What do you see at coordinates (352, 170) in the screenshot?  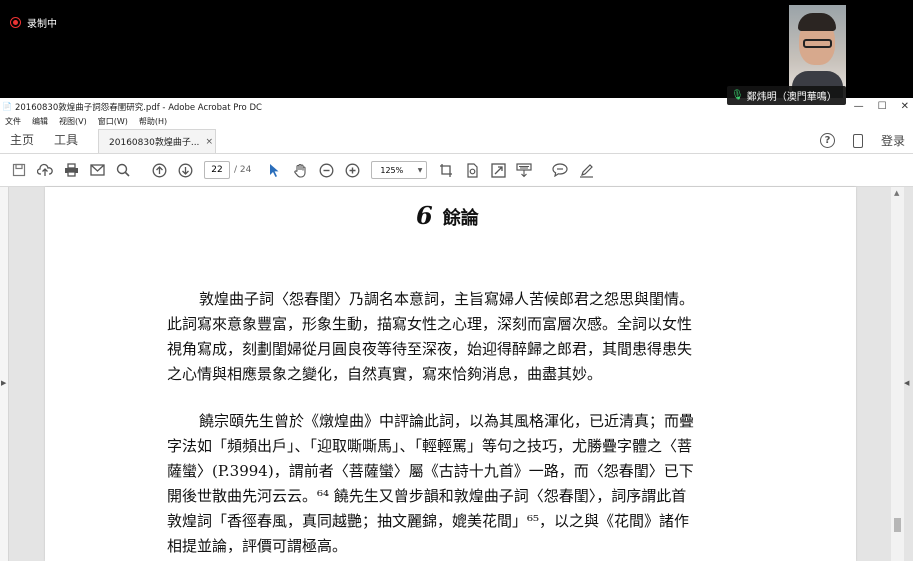 I see `zoom-in-icon` at bounding box center [352, 170].